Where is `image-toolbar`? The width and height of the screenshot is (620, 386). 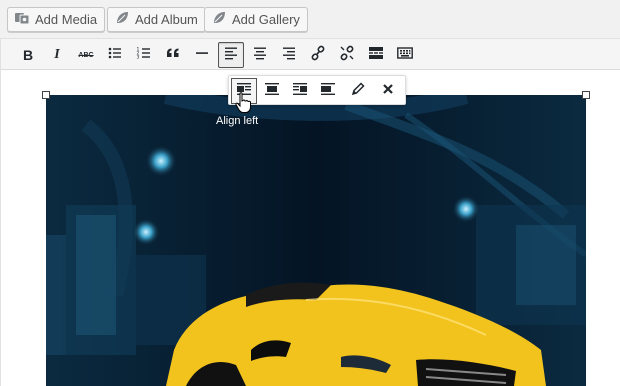
image-toolbar is located at coordinates (317, 90).